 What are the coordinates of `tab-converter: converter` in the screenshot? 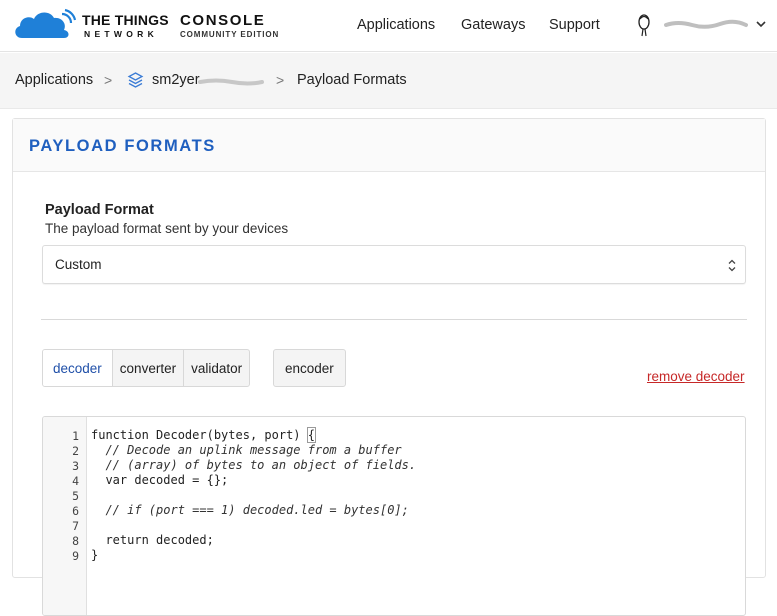 It's located at (149, 368).